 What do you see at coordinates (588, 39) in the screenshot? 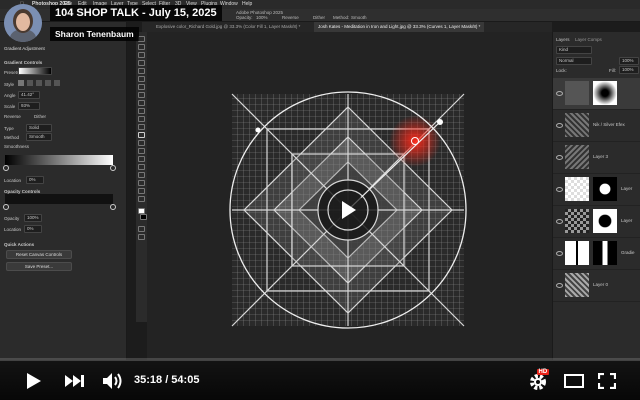
I see `tab-layer-comps: Layer Comps` at bounding box center [588, 39].